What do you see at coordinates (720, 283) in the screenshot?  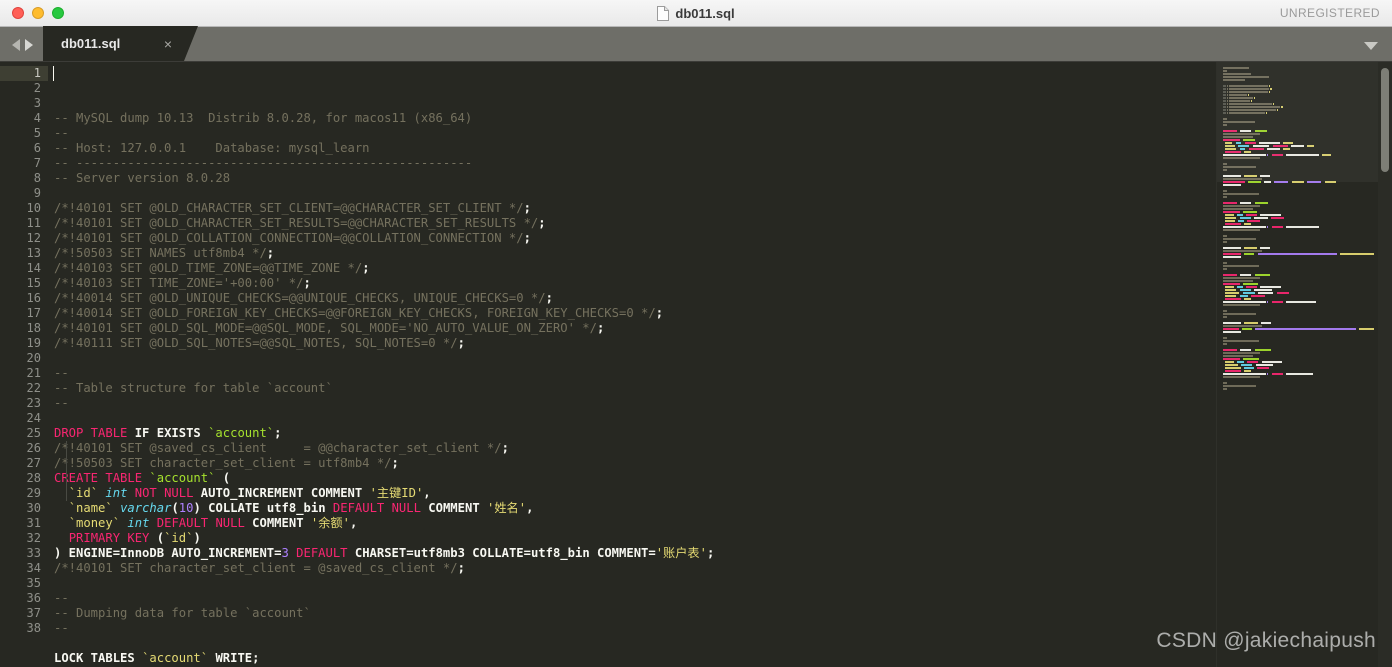 I see `code-line: /*!40103 SET TIME_ZONE='+00:00' */;` at bounding box center [720, 283].